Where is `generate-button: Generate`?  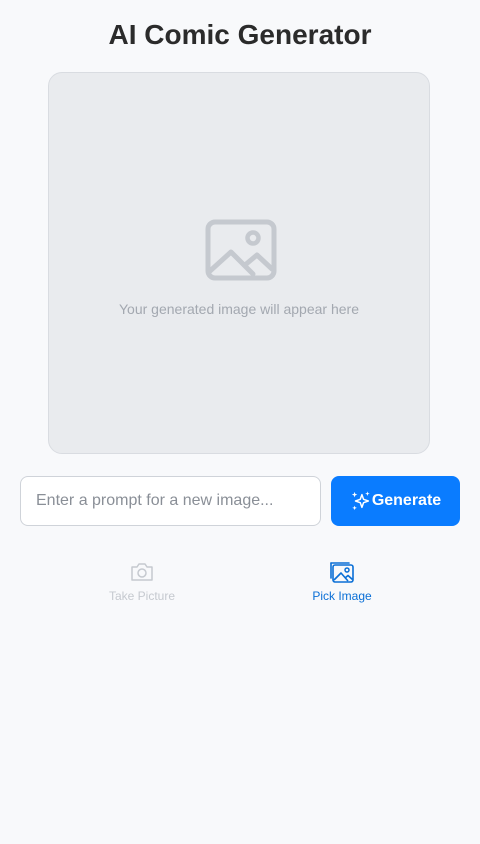
generate-button: Generate is located at coordinates (395, 501).